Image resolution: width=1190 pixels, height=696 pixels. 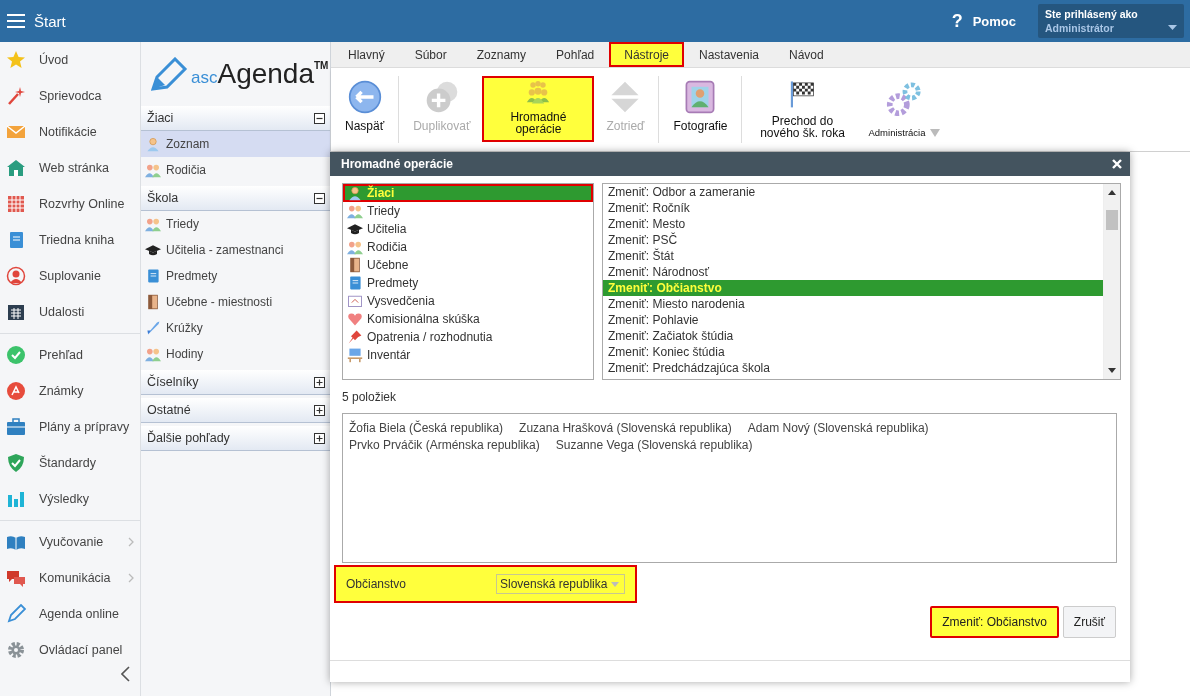 I want to click on list-item: Zmeniť: Pohlavie, so click(x=853, y=320).